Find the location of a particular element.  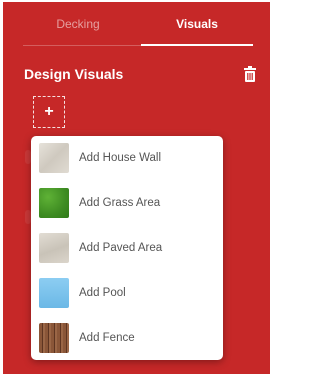

menu-item-add-house-wall: Add House Wall is located at coordinates (127, 158).